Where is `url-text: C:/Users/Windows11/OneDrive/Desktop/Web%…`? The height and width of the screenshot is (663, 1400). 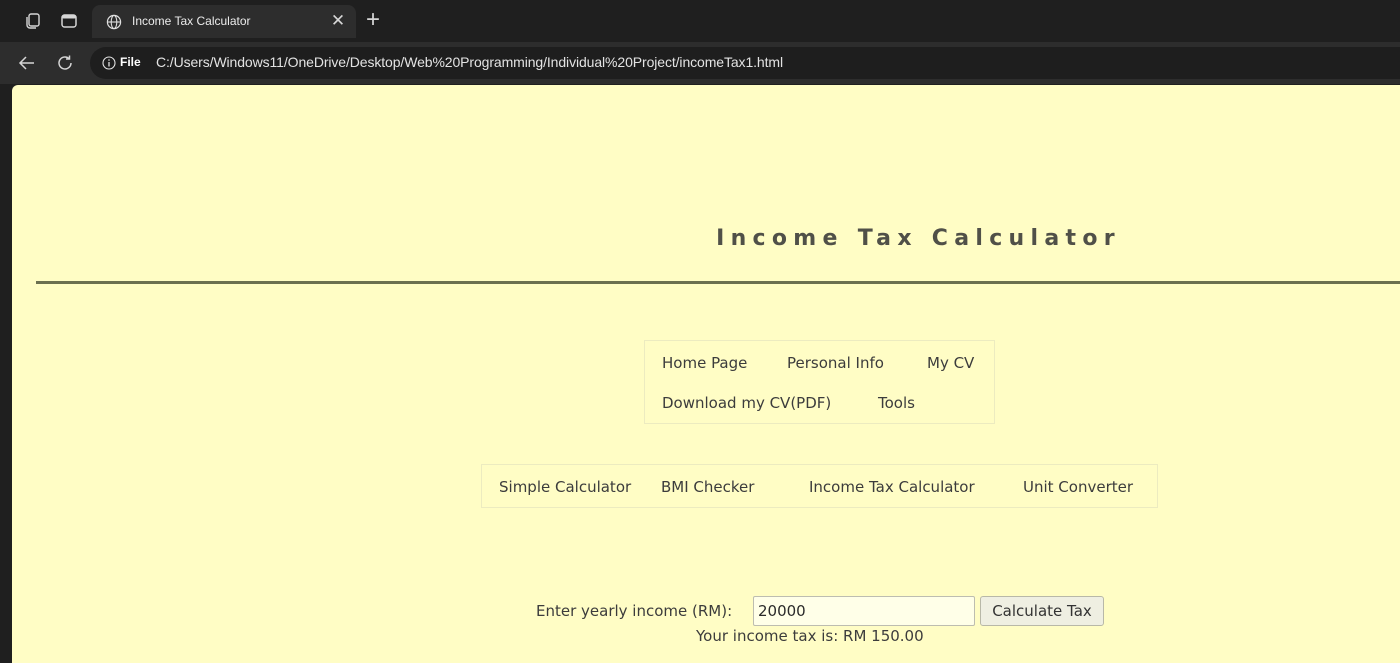
url-text: C:/Users/Windows11/OneDrive/Desktop/Web%… is located at coordinates (469, 62).